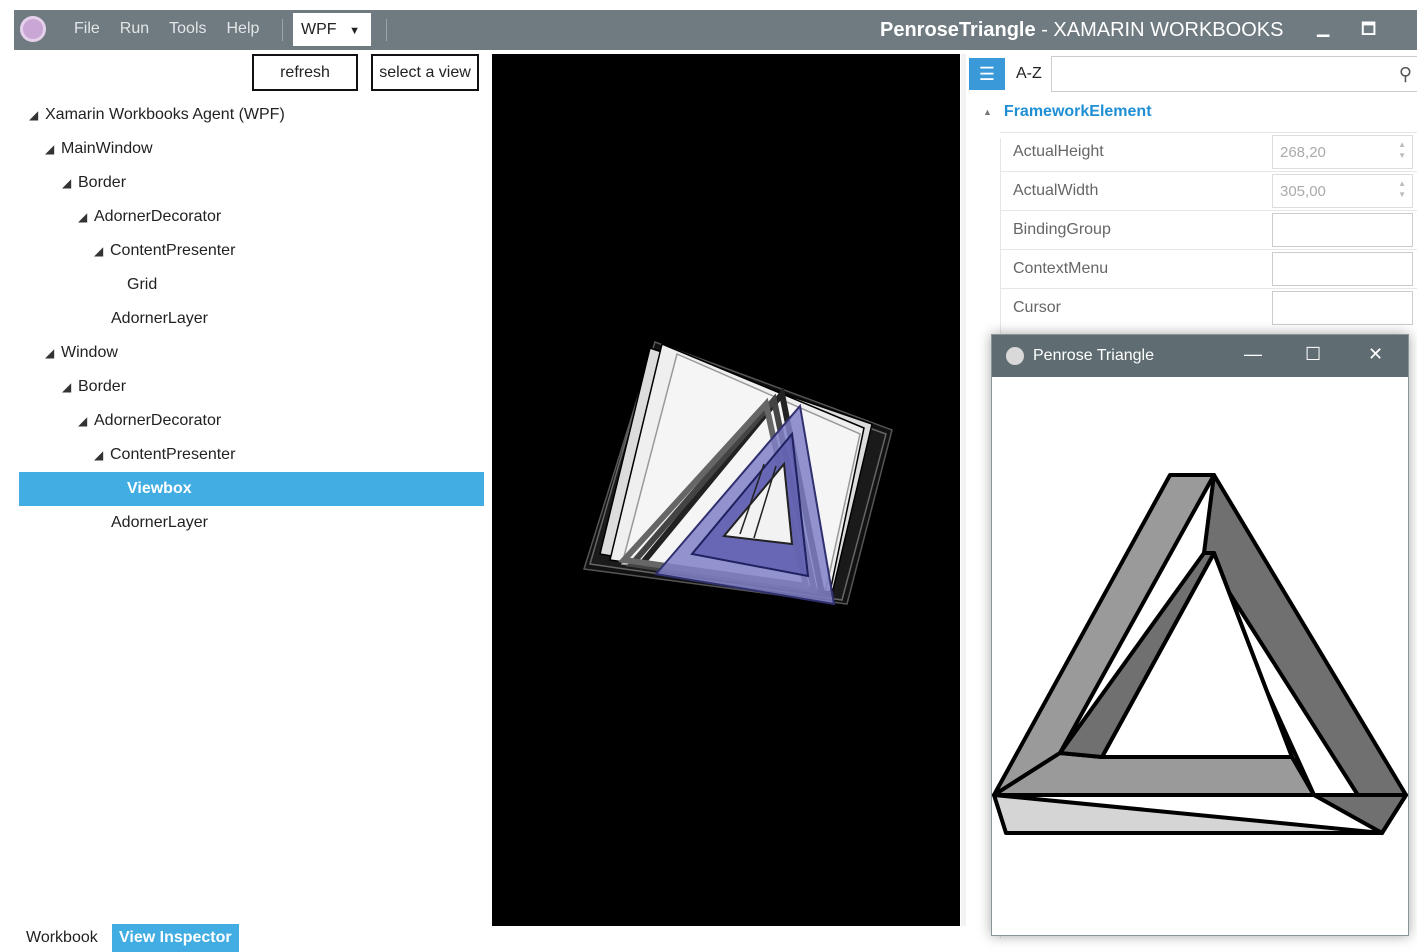 The height and width of the screenshot is (952, 1417). What do you see at coordinates (142, 284) in the screenshot?
I see `tree-node-label: Grid` at bounding box center [142, 284].